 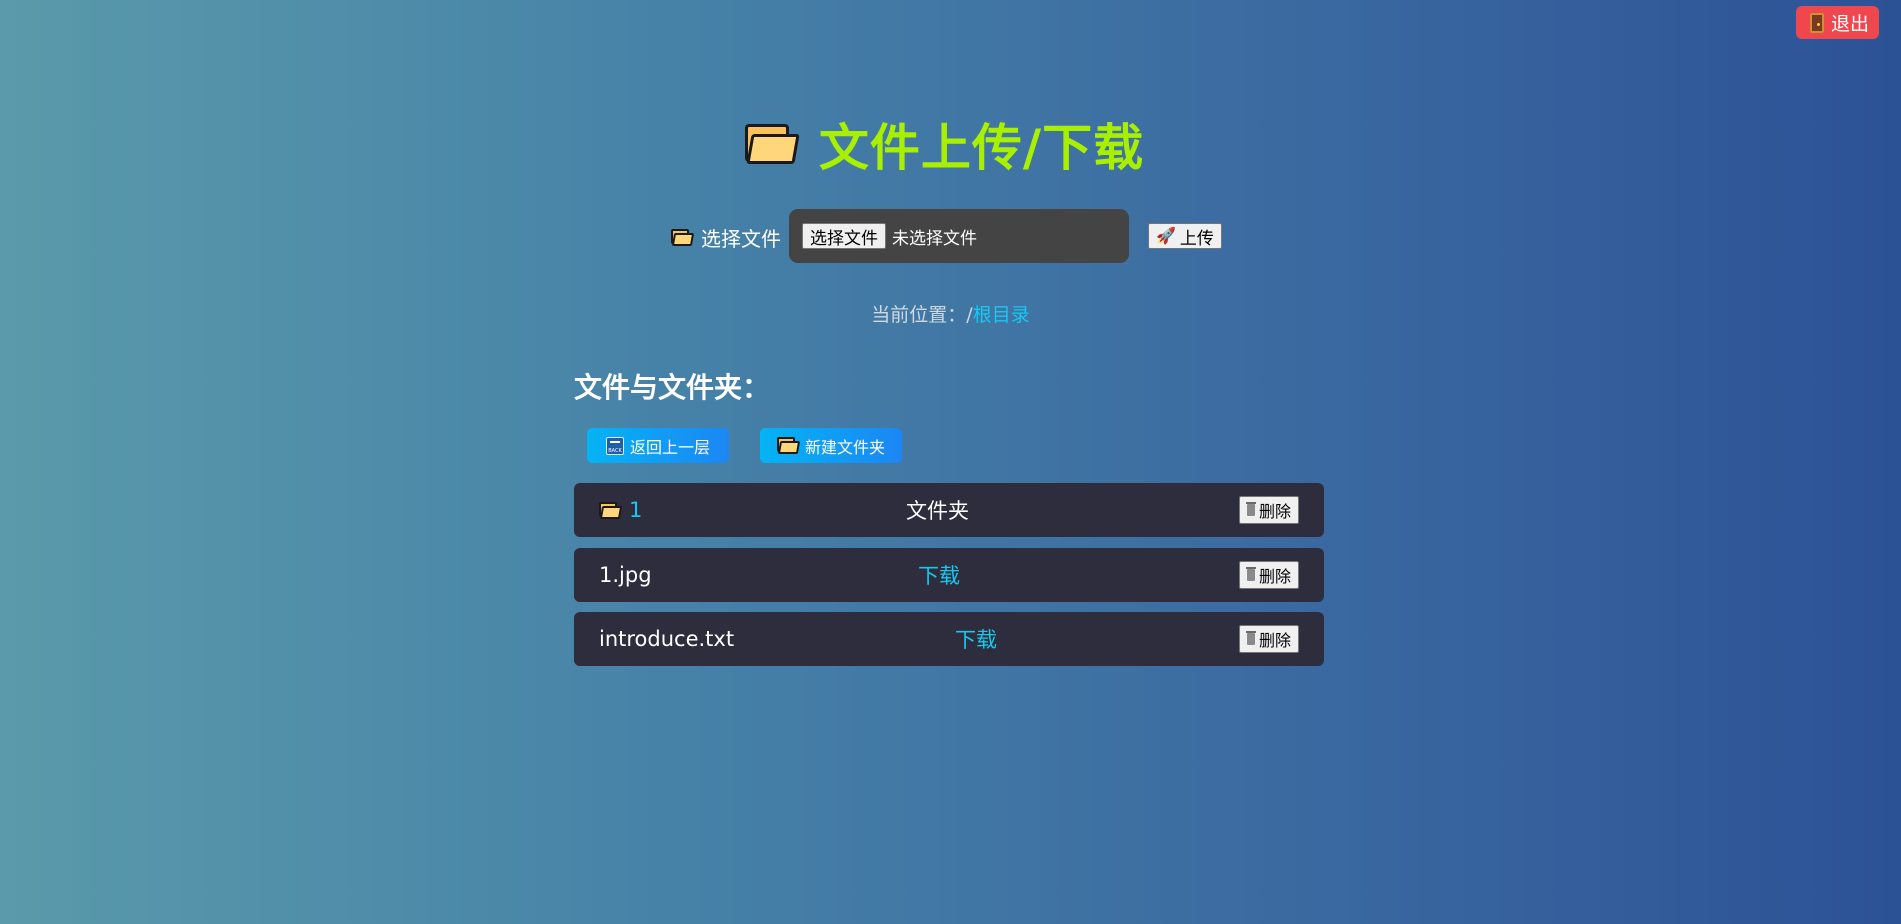 I want to click on no-file-text: 未选择文件, so click(x=934, y=238).